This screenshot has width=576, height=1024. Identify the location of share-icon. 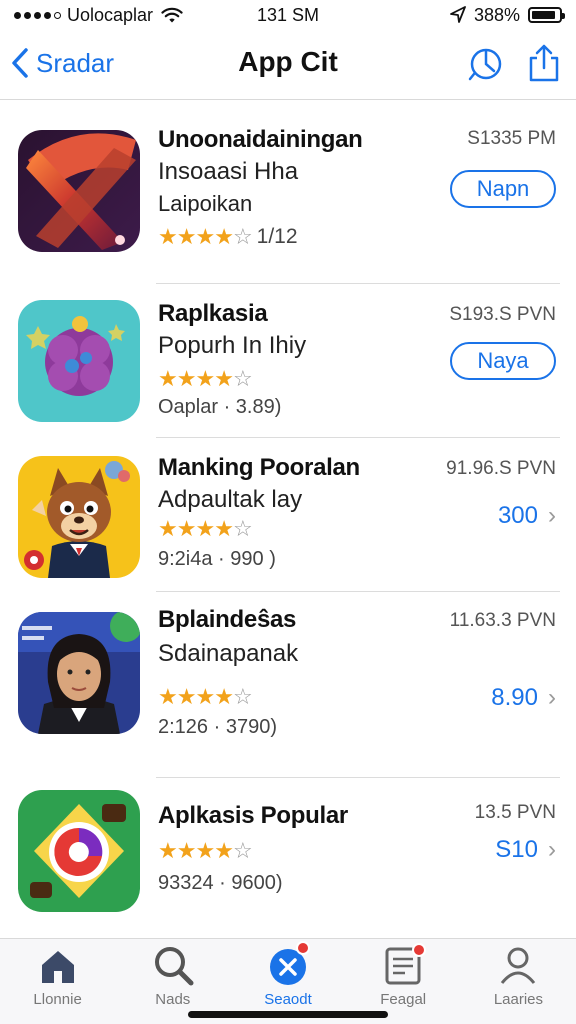
(544, 63).